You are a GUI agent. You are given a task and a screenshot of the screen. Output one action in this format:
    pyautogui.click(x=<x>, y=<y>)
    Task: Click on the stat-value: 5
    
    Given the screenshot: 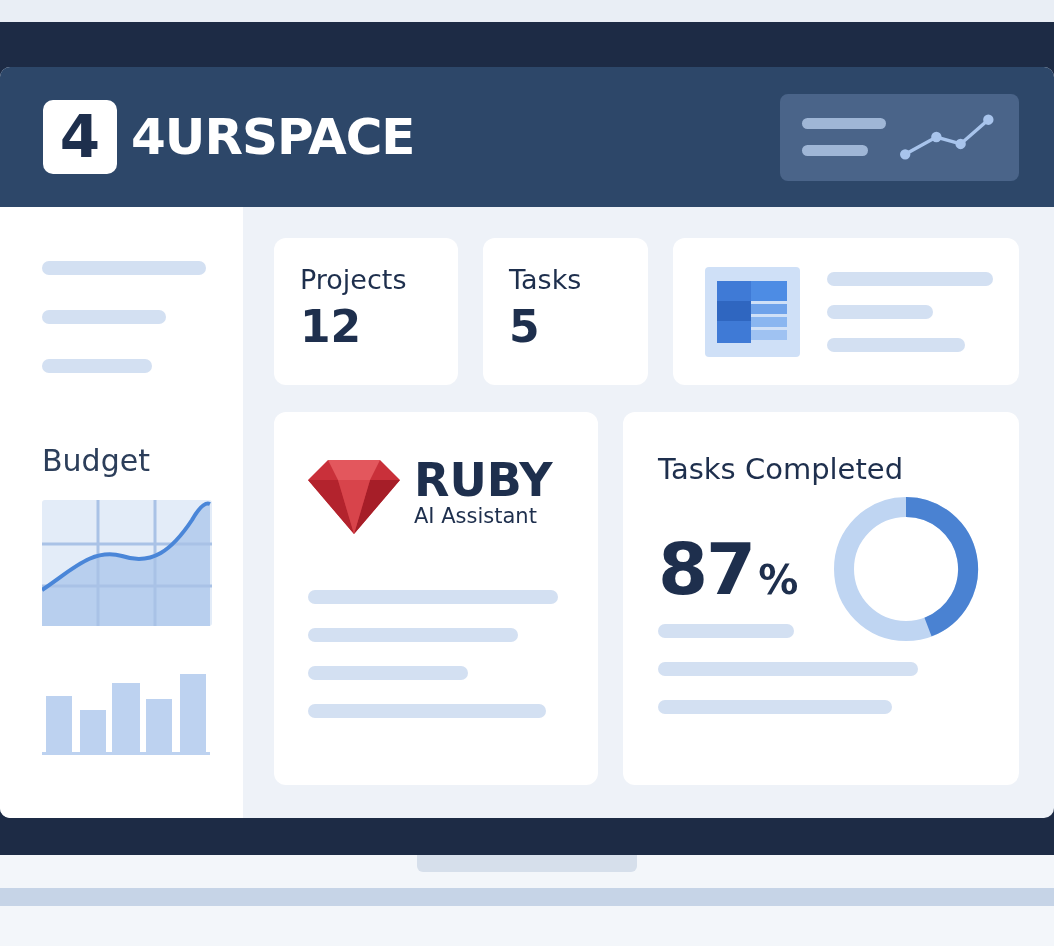 What is the action you would take?
    pyautogui.click(x=525, y=326)
    